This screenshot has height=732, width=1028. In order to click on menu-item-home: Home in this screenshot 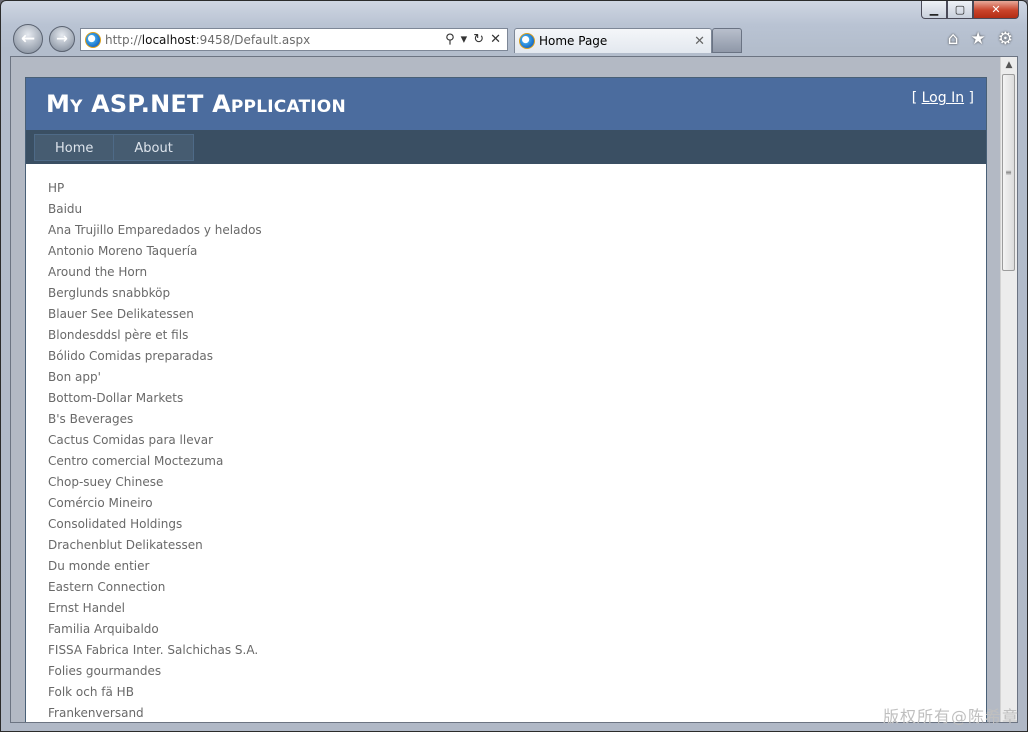, I will do `click(74, 147)`.